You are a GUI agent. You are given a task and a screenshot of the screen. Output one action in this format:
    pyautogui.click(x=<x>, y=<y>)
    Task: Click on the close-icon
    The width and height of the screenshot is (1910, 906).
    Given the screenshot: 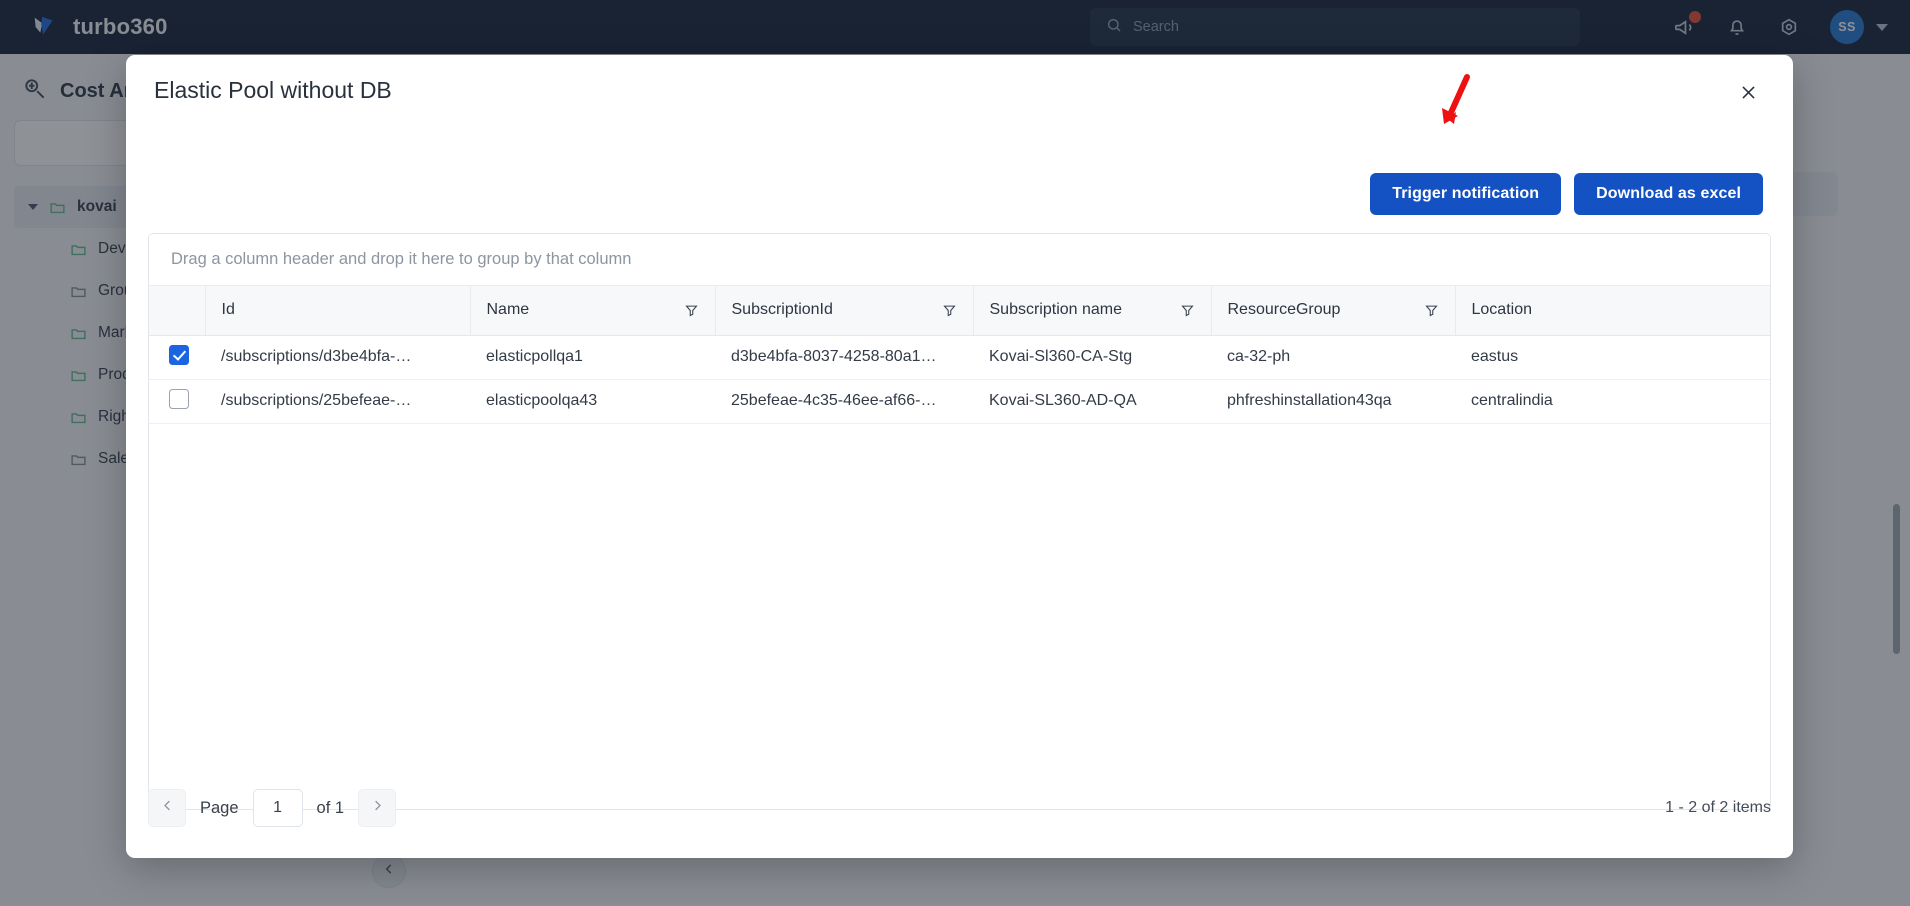 What is the action you would take?
    pyautogui.click(x=1748, y=92)
    